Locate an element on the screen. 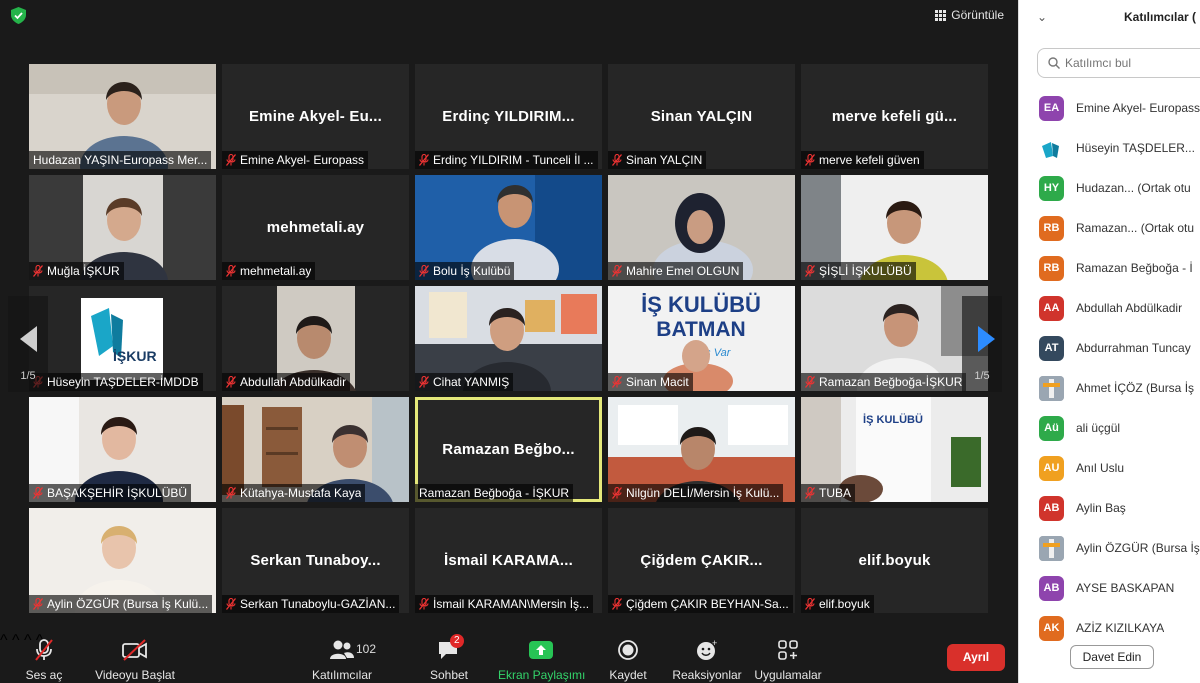 This screenshot has height=683, width=1200. participant-tile: İŞKUR Hüseyin TAŞDELER-İMDDB is located at coordinates (122, 338).